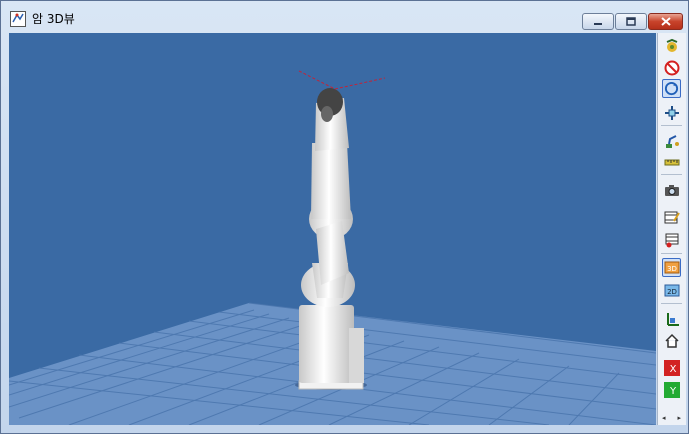  I want to click on x-axis-label: X, so click(672, 369).